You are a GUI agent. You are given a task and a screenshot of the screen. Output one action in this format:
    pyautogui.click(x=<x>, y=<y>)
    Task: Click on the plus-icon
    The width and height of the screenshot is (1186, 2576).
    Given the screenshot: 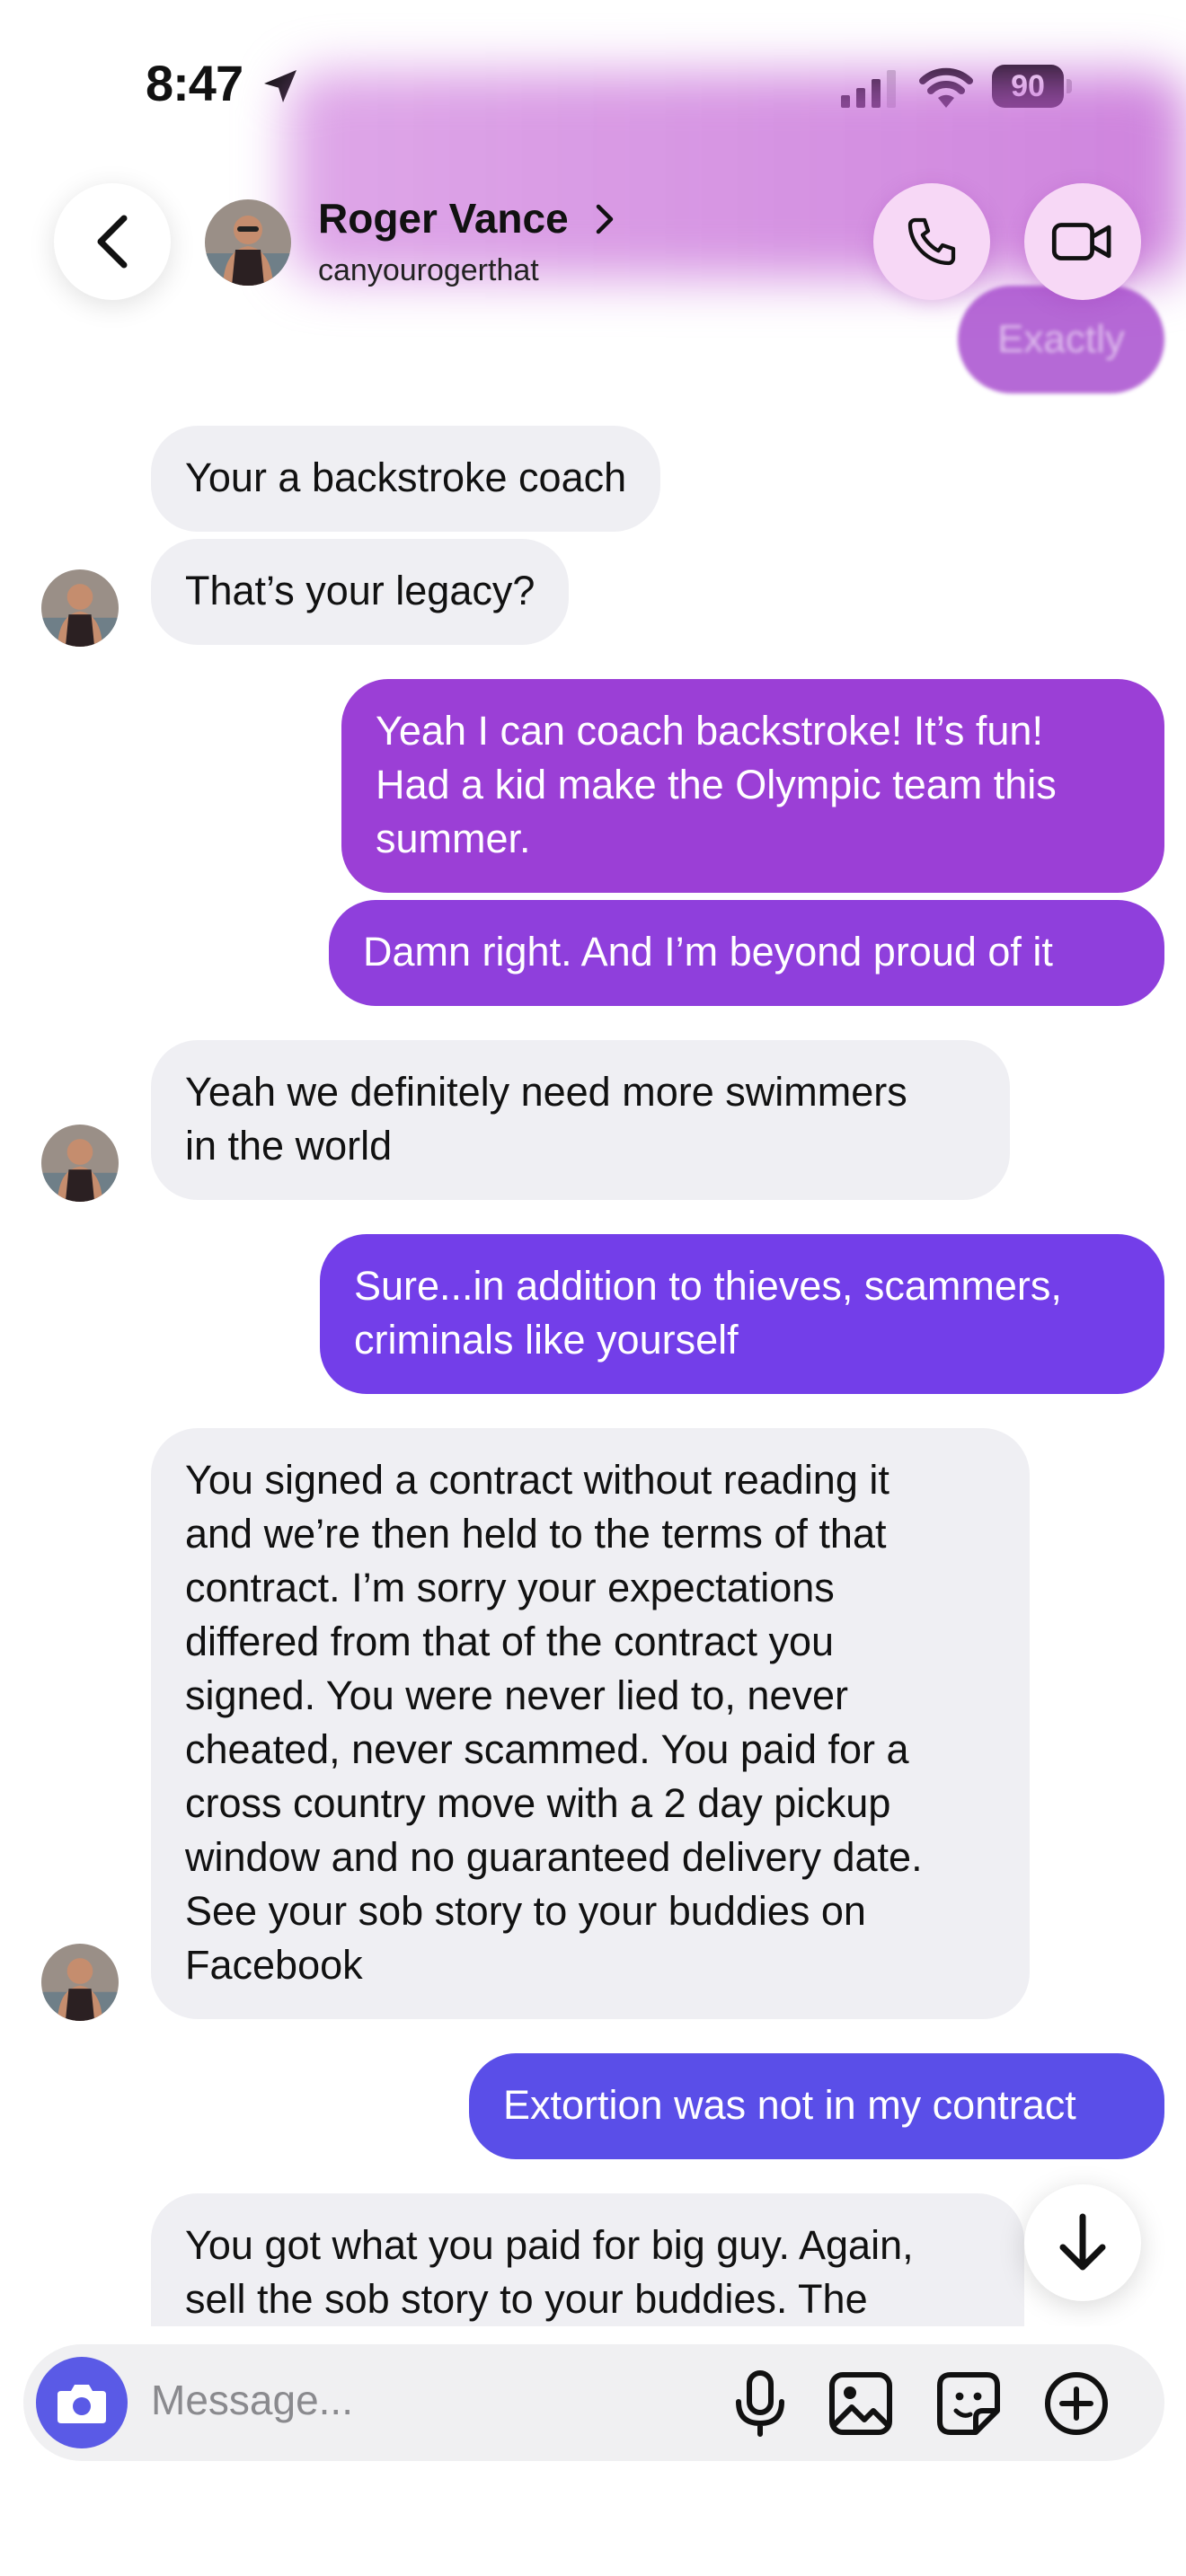 What is the action you would take?
    pyautogui.click(x=1076, y=2403)
    